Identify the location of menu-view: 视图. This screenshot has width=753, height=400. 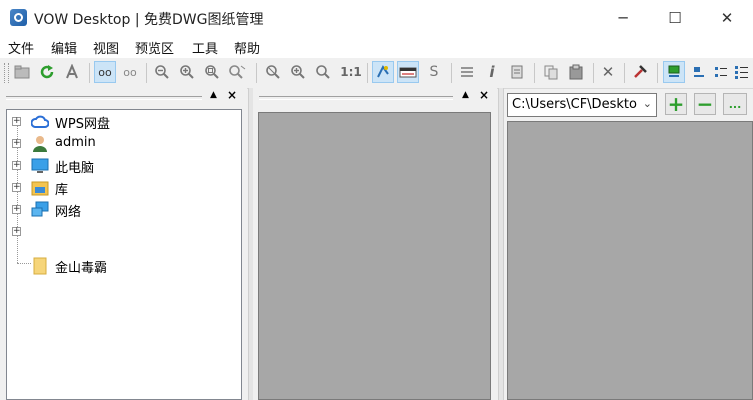
(106, 47).